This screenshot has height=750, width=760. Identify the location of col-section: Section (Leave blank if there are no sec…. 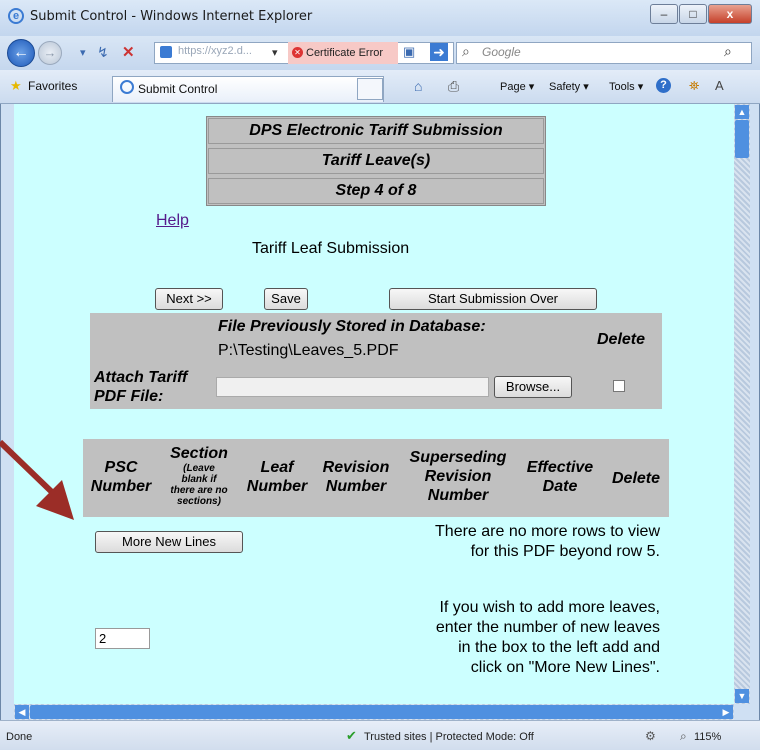
(199, 475).